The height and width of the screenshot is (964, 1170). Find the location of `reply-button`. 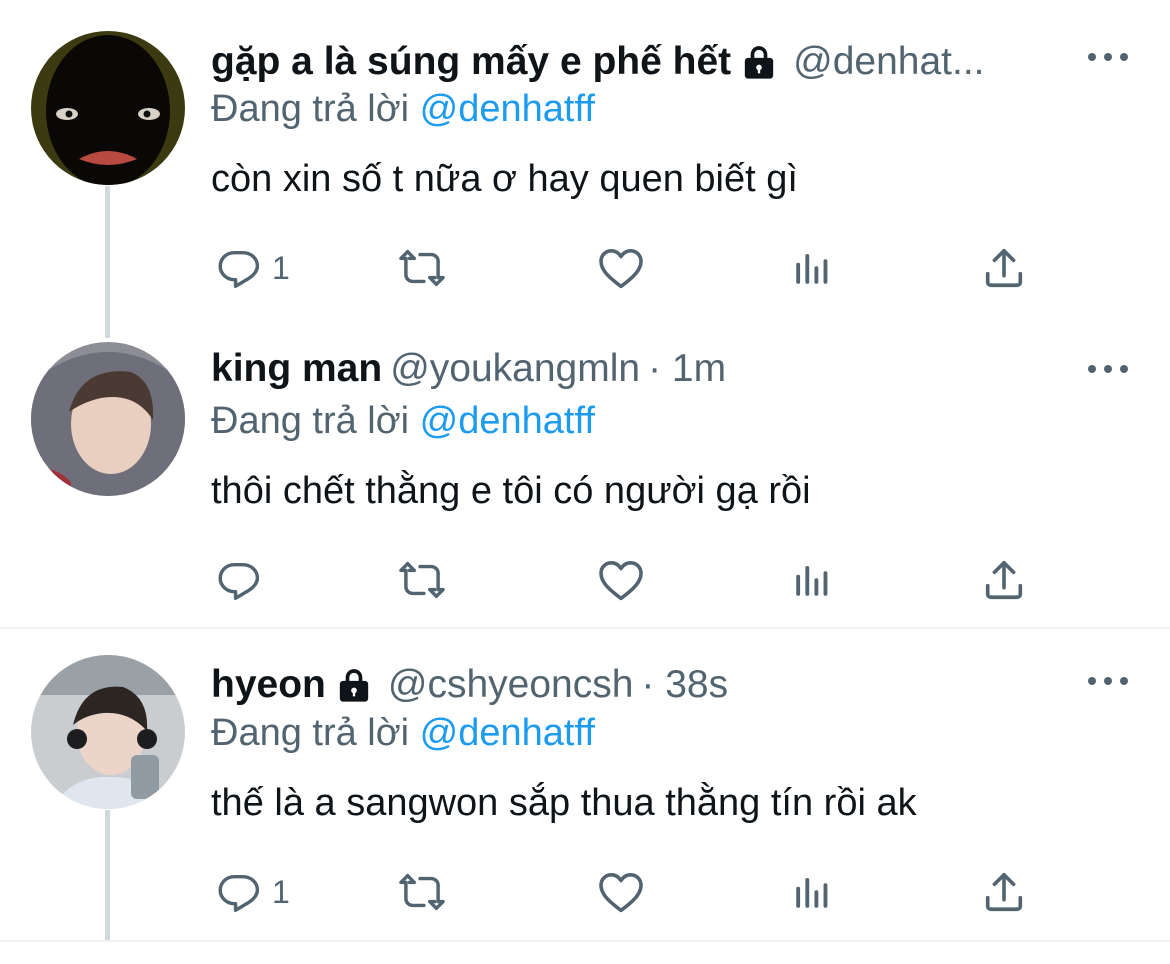

reply-button is located at coordinates (244, 580).